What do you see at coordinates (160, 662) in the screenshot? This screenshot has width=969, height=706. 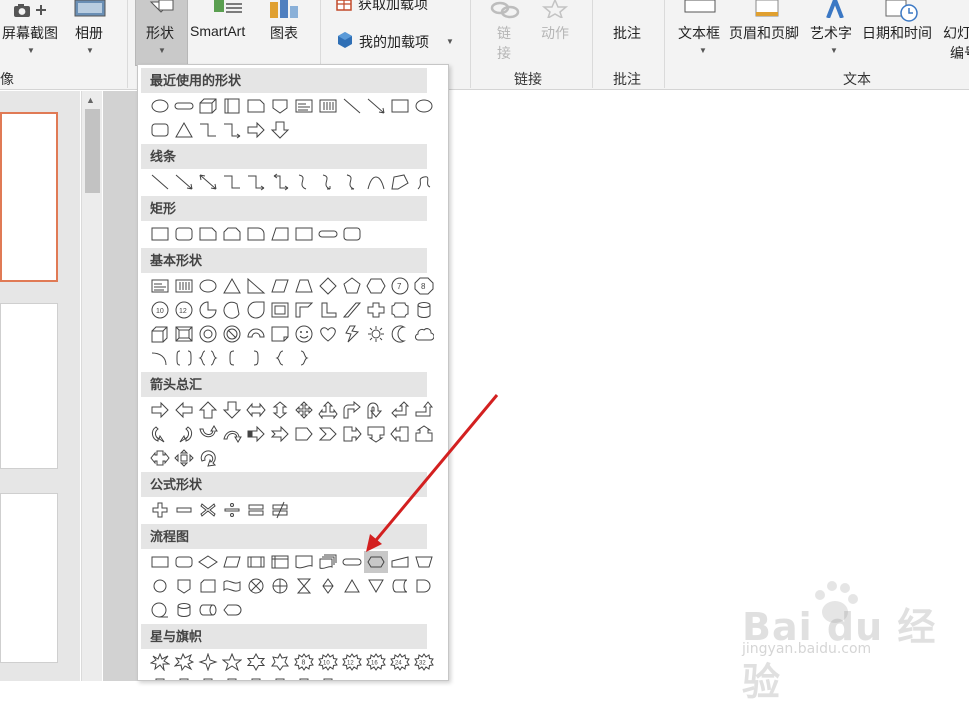 I see `stars-explosion1-shape` at bounding box center [160, 662].